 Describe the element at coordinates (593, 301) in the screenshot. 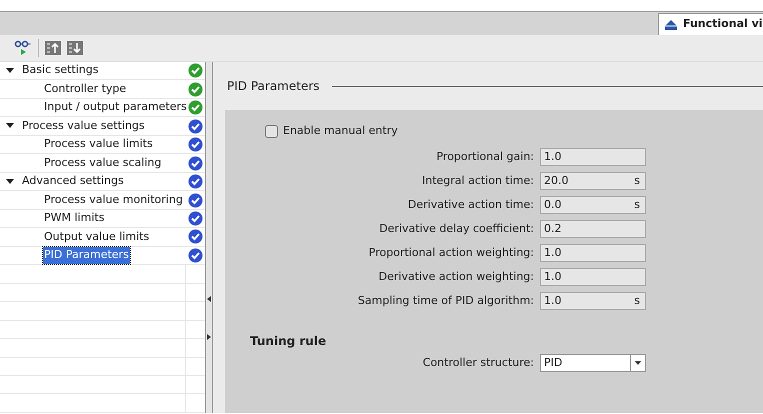

I see `input-field: 1.0 s` at that location.